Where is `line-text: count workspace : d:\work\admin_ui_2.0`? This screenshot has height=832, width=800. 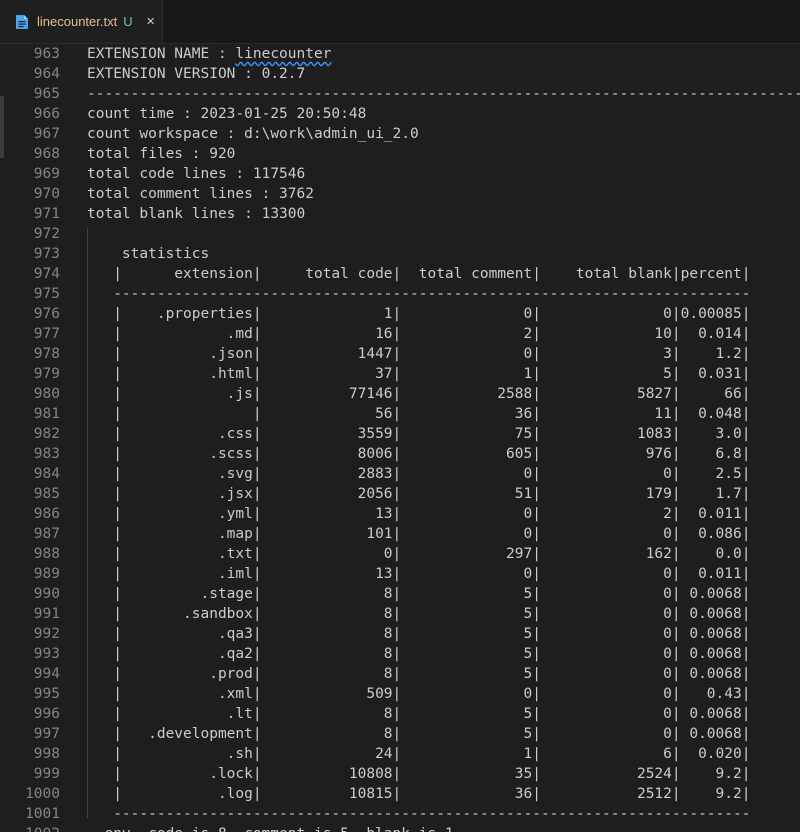
line-text: count workspace : d:\work\admin_ui_2.0 is located at coordinates (253, 134).